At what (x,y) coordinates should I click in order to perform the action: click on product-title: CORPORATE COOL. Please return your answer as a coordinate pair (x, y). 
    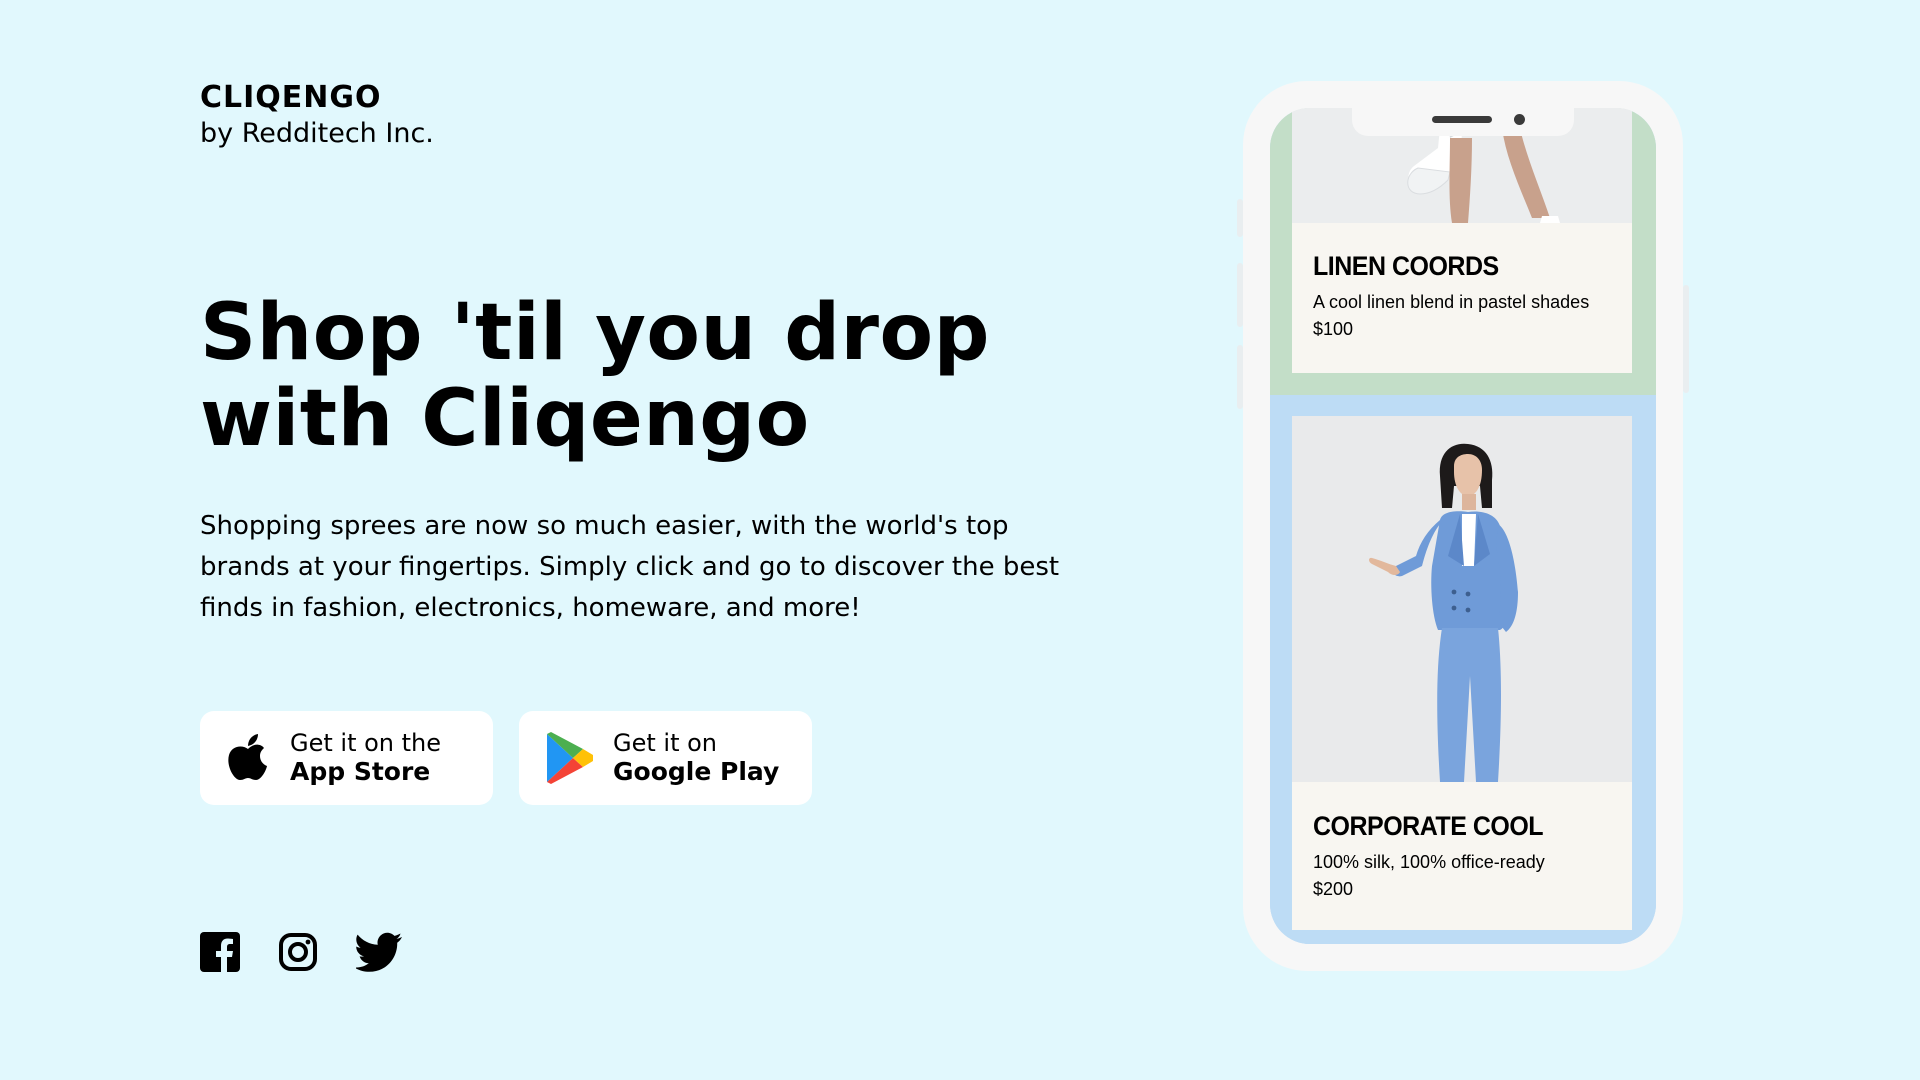
    Looking at the image, I should click on (1428, 826).